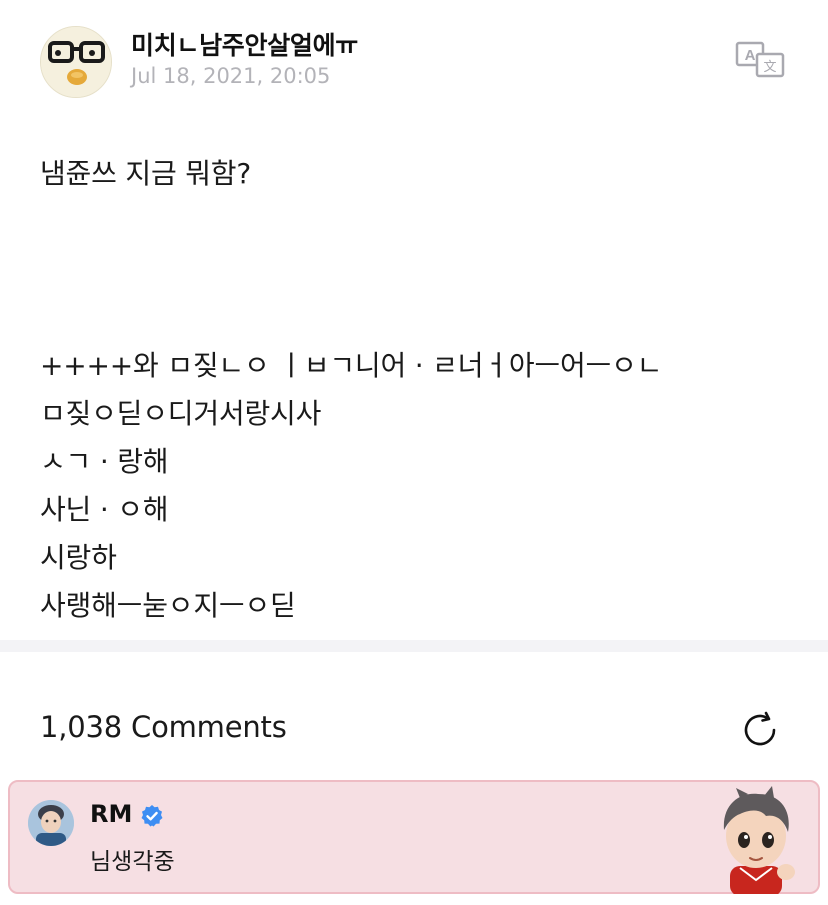 Image resolution: width=828 pixels, height=905 pixels. I want to click on commenter-name: RM, so click(111, 814).